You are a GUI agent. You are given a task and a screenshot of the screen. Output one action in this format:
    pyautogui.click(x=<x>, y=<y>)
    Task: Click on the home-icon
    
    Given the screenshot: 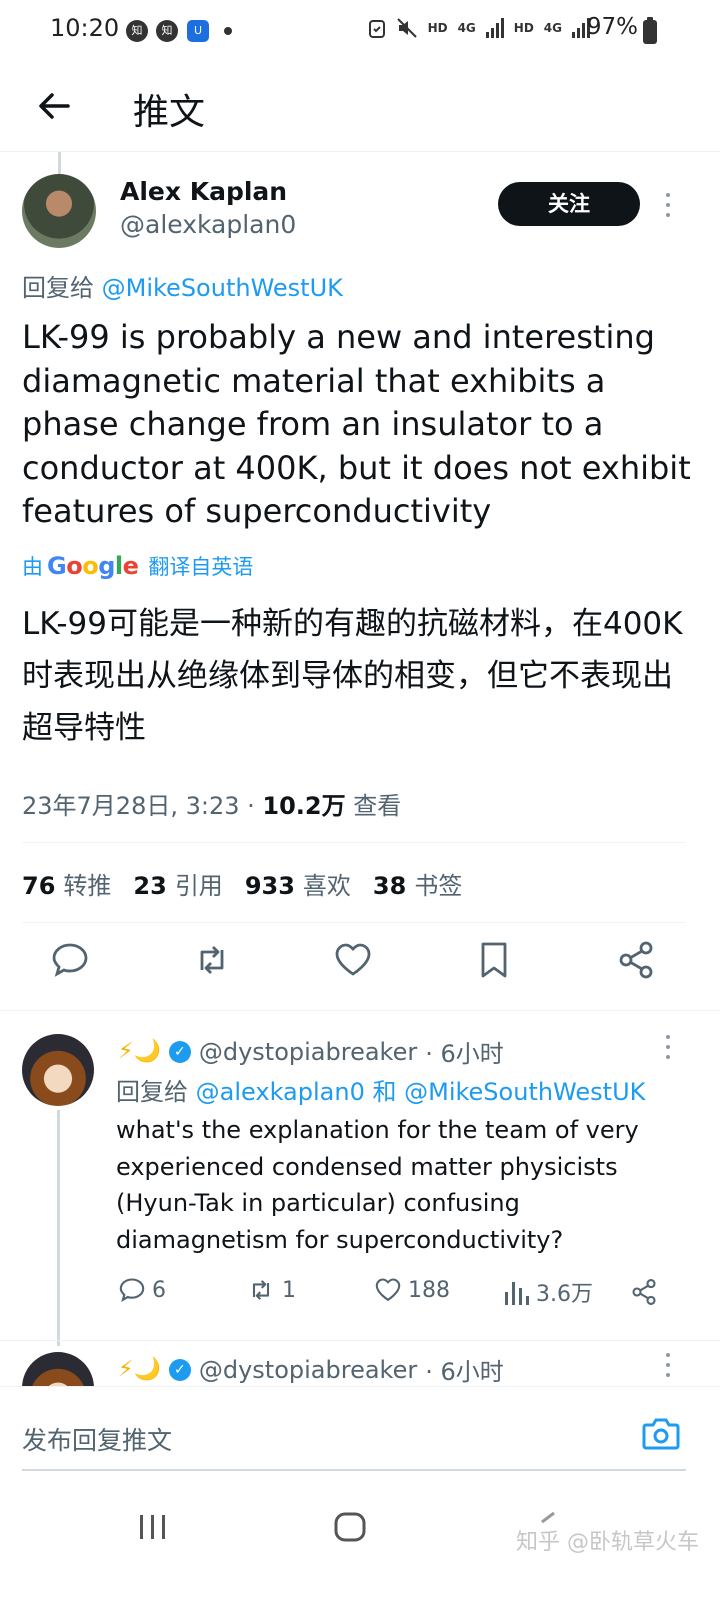 What is the action you would take?
    pyautogui.click(x=350, y=1527)
    